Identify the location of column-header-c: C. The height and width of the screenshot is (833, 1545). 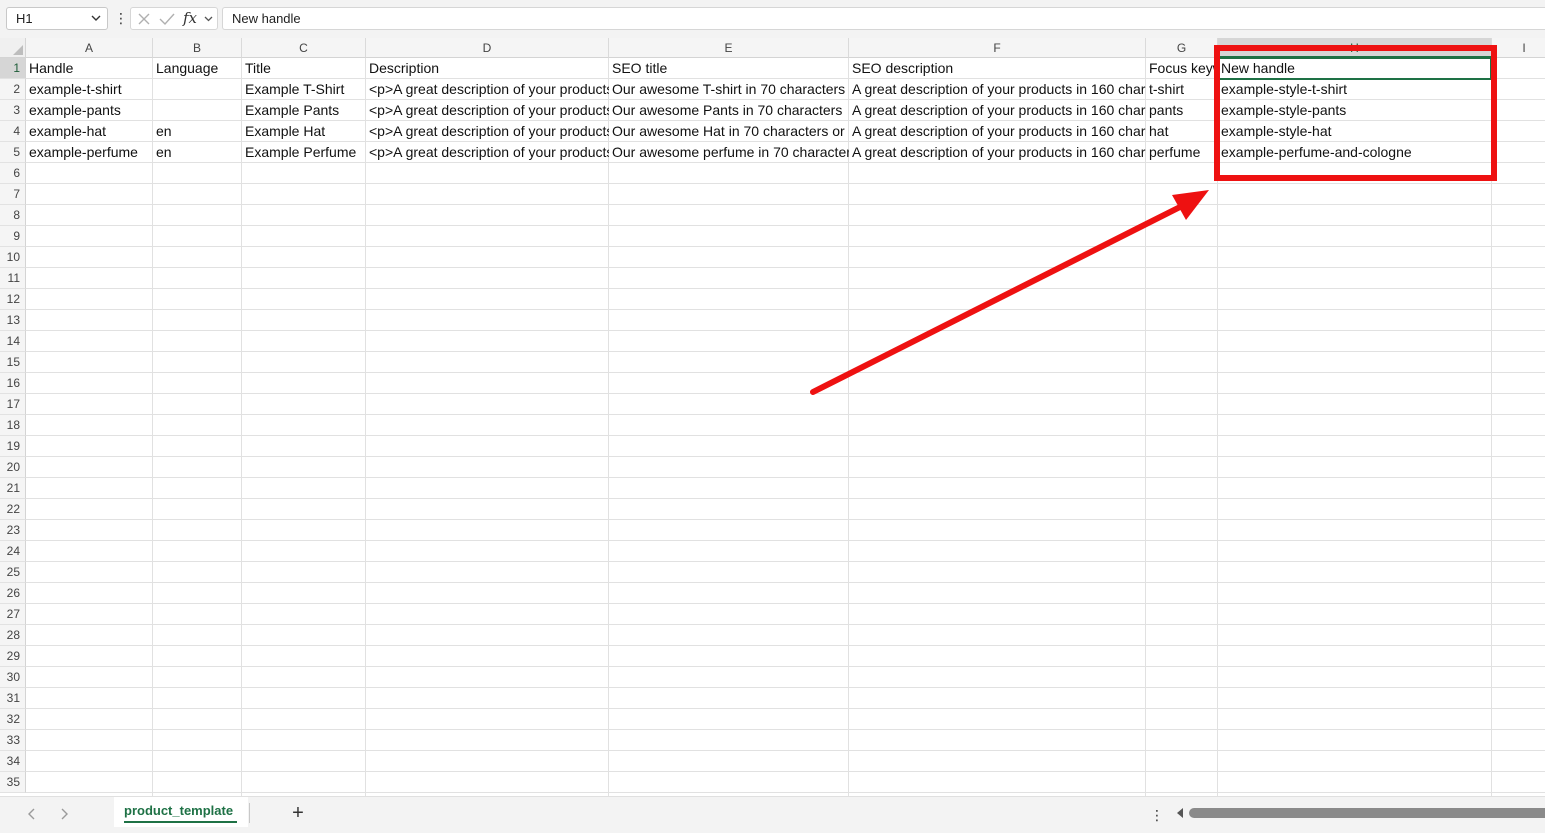
(304, 48).